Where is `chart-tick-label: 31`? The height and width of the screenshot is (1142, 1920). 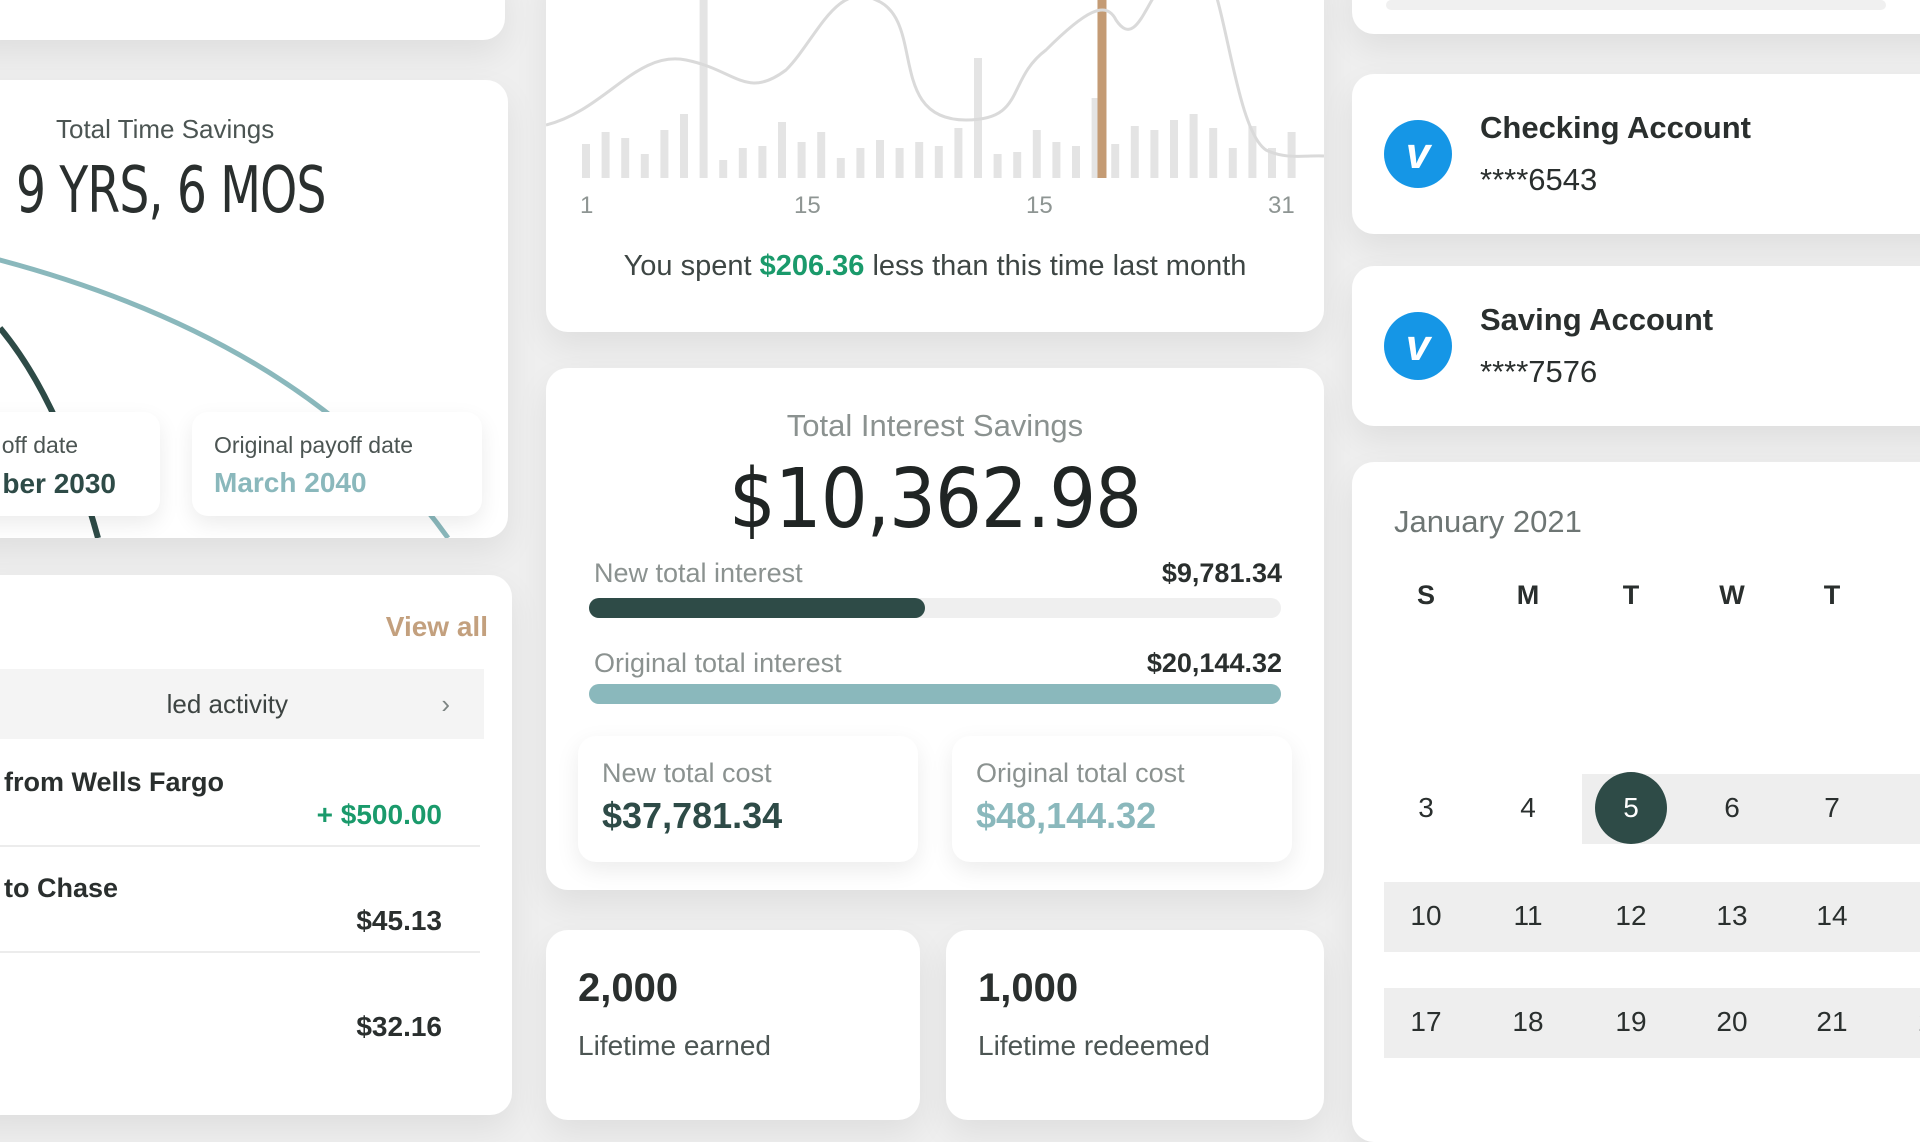
chart-tick-label: 31 is located at coordinates (1281, 205).